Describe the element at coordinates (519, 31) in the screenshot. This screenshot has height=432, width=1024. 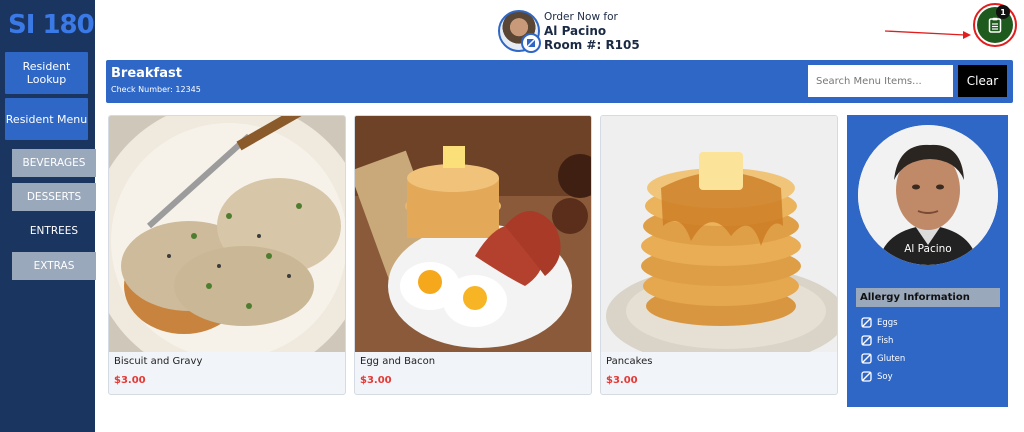
I see `resident-avatar` at that location.